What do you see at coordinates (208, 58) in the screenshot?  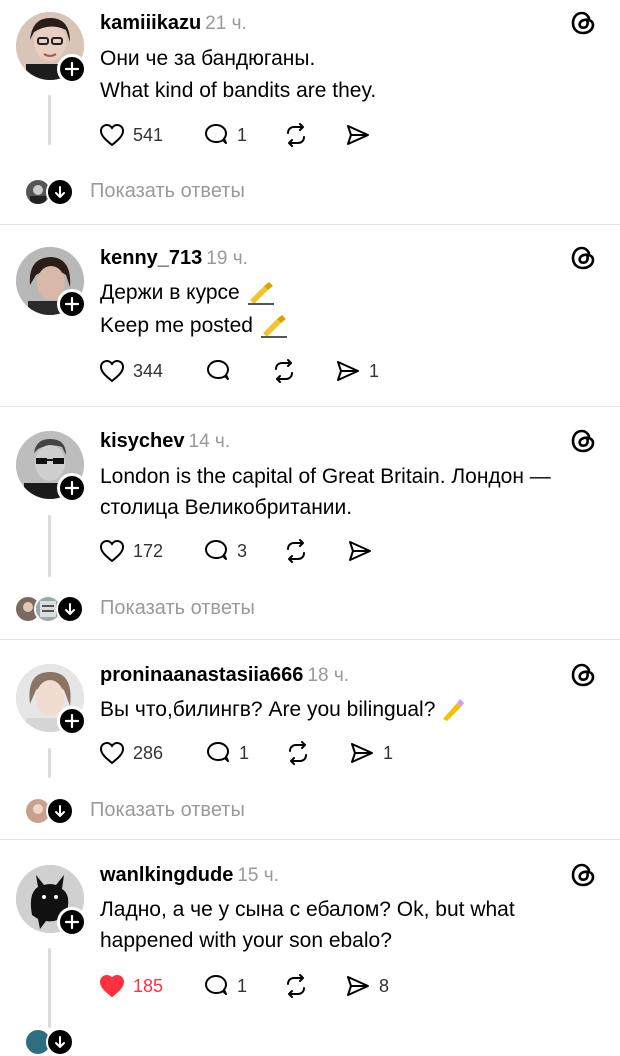 I see `post-text-line: Они че за бандюганы.` at bounding box center [208, 58].